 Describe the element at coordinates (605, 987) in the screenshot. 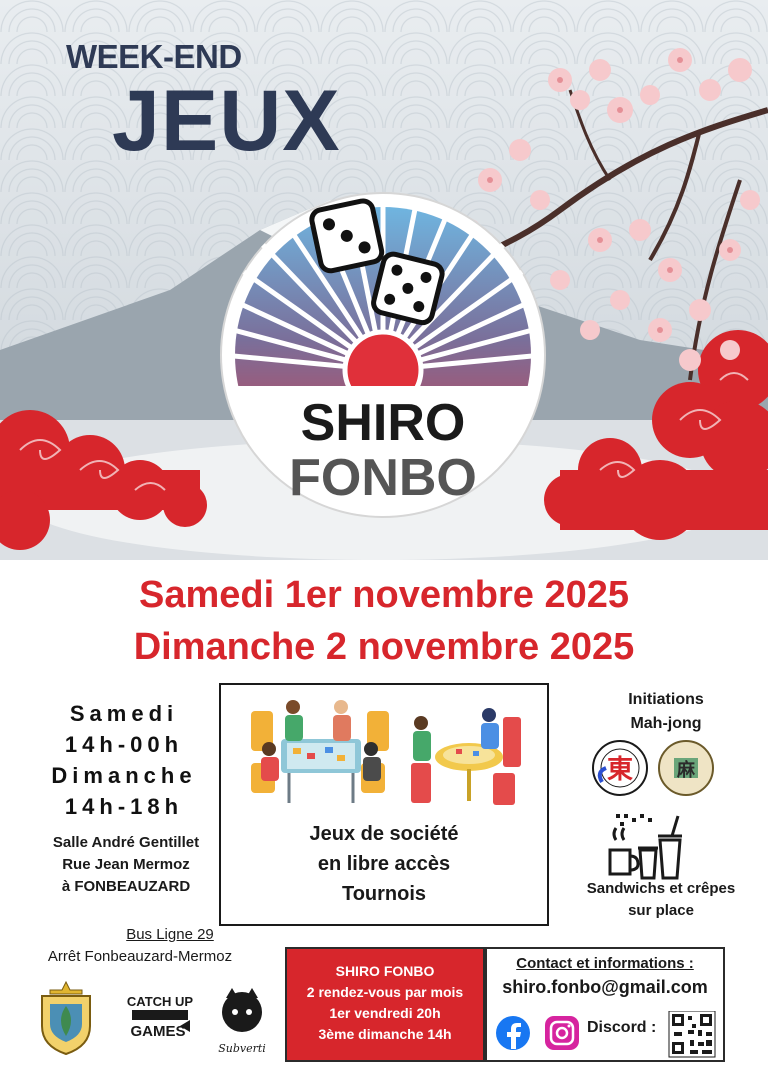

I see `contact-email: shiro.fonbo@gmail.com` at that location.